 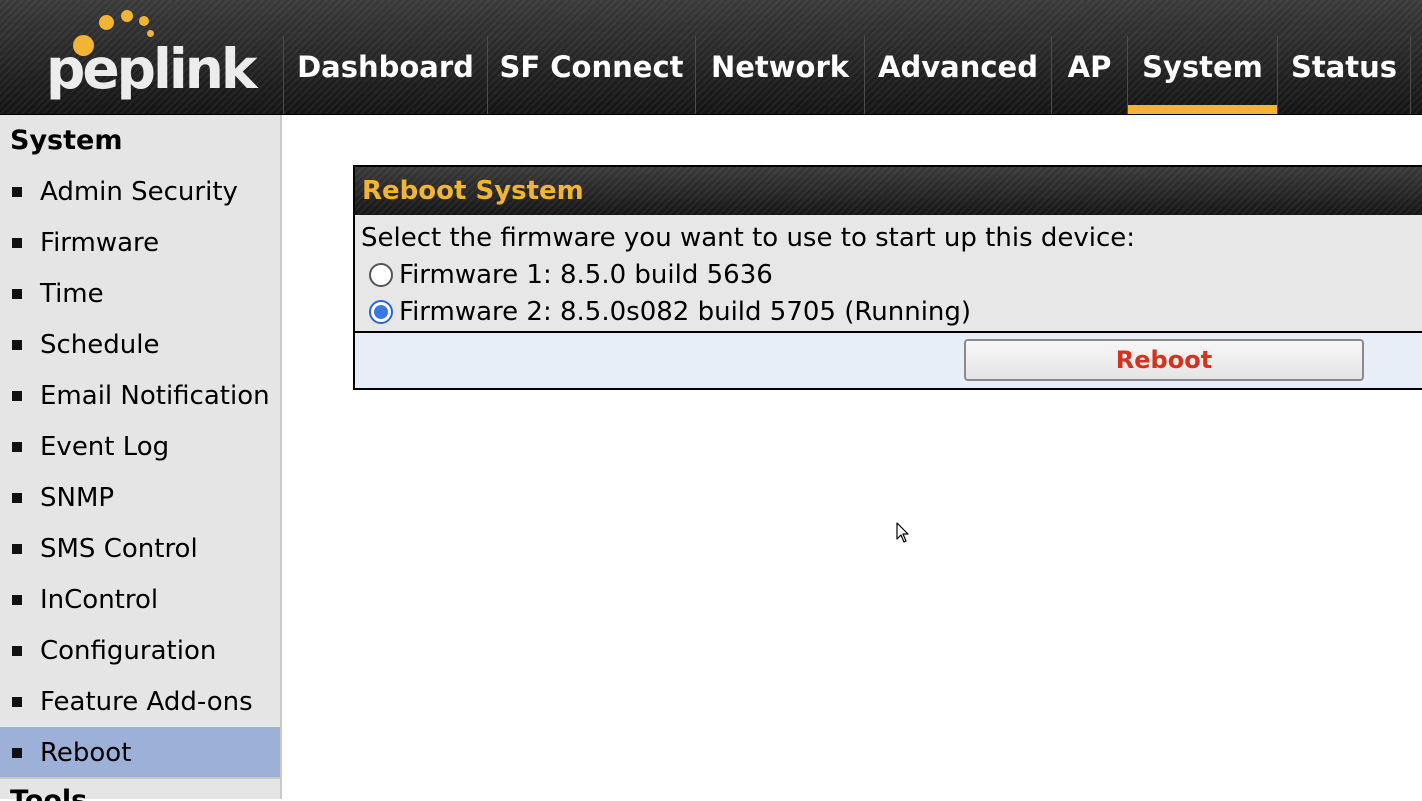 What do you see at coordinates (1202, 75) in the screenshot?
I see `nav-tab-system: System` at bounding box center [1202, 75].